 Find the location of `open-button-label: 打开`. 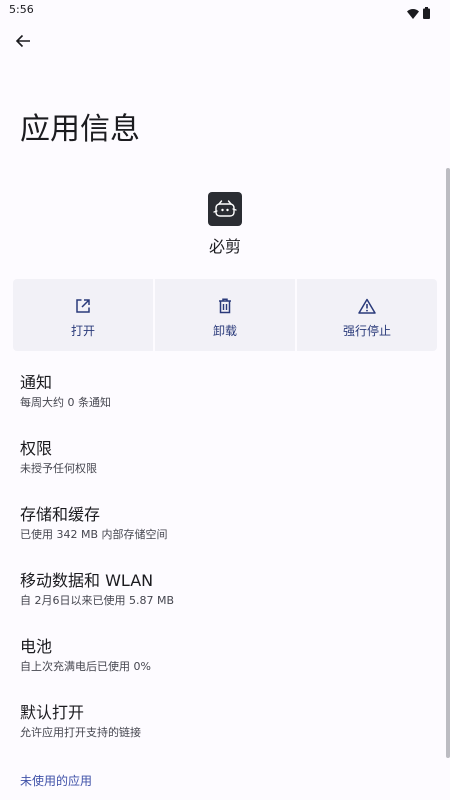

open-button-label: 打开 is located at coordinates (82, 331).